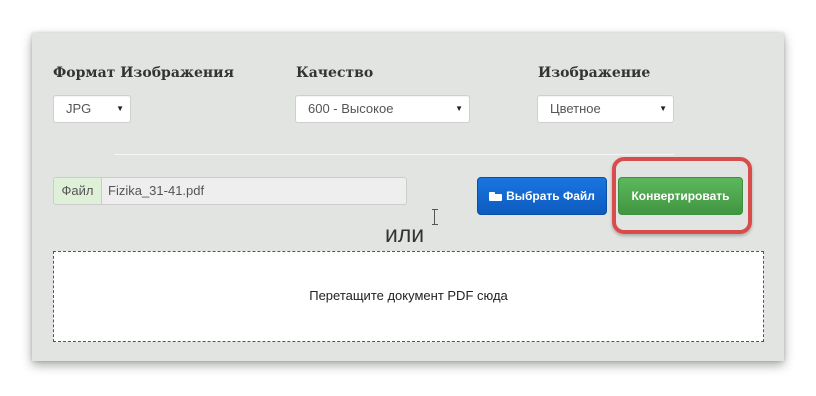  I want to click on or-separator: или, so click(405, 234).